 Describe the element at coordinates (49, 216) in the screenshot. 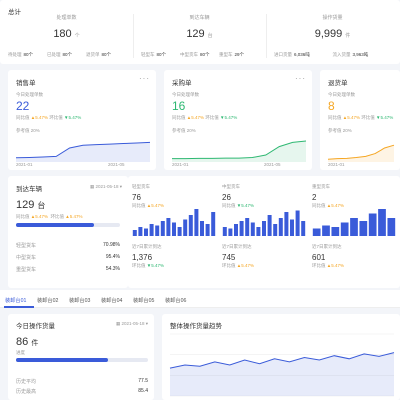

I see `arrival-changes: 同比值 ▲5.47% 环比值 ▲5.47%` at that location.